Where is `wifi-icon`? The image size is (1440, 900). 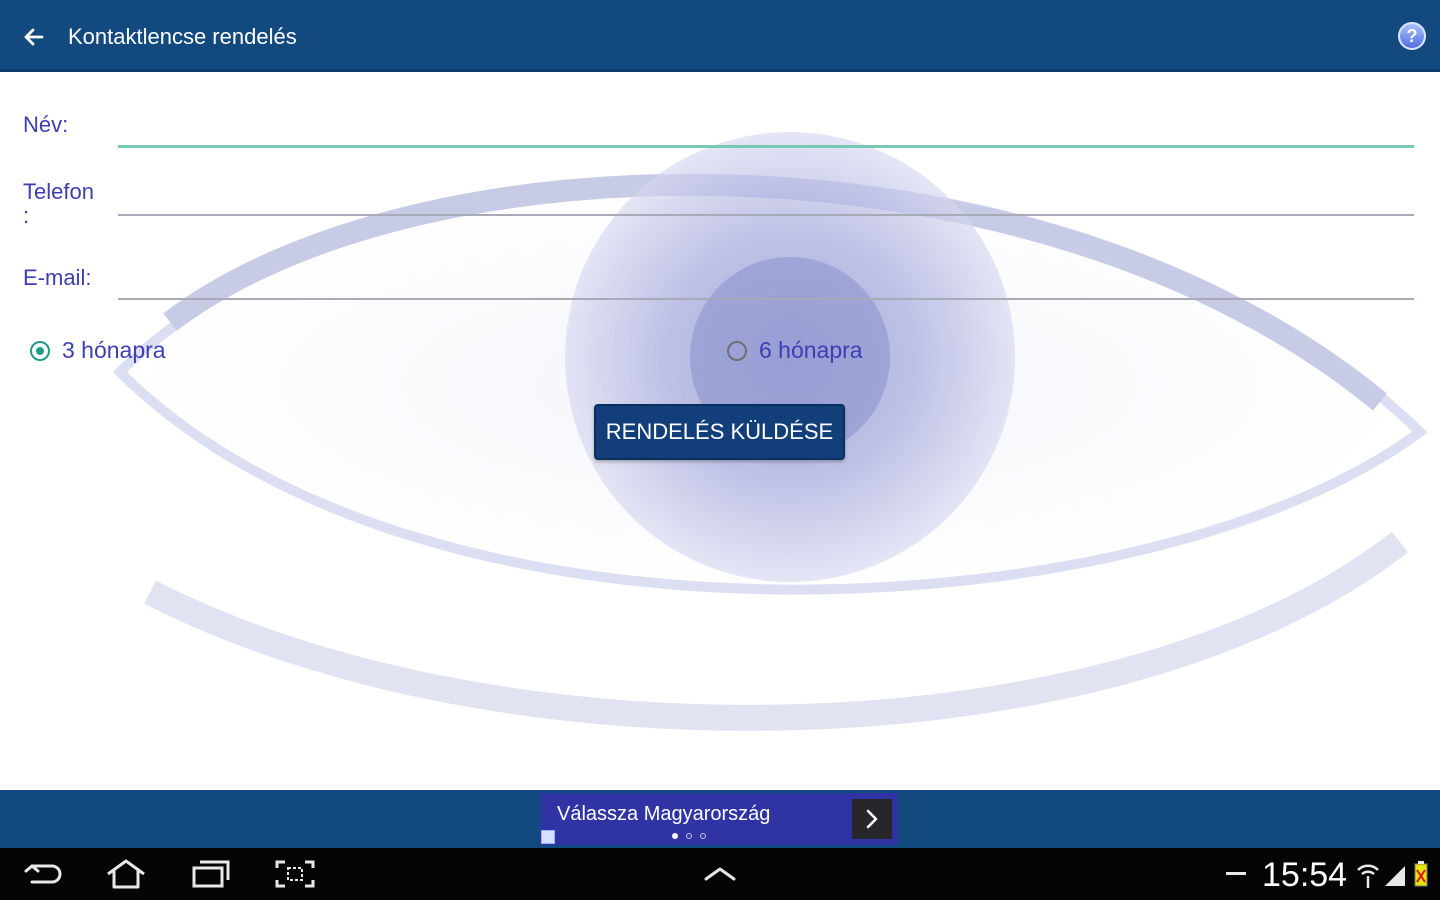 wifi-icon is located at coordinates (1368, 876).